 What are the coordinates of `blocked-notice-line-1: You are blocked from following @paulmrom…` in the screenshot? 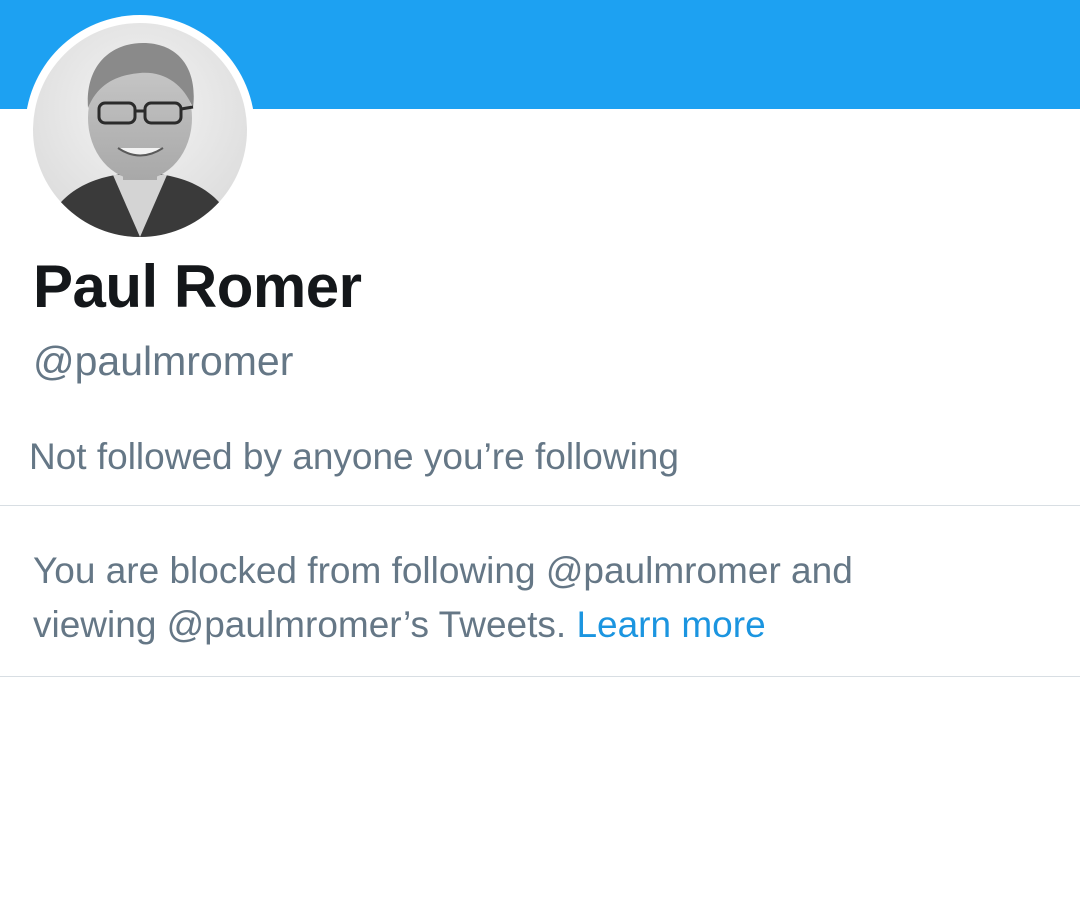 It's located at (443, 570).